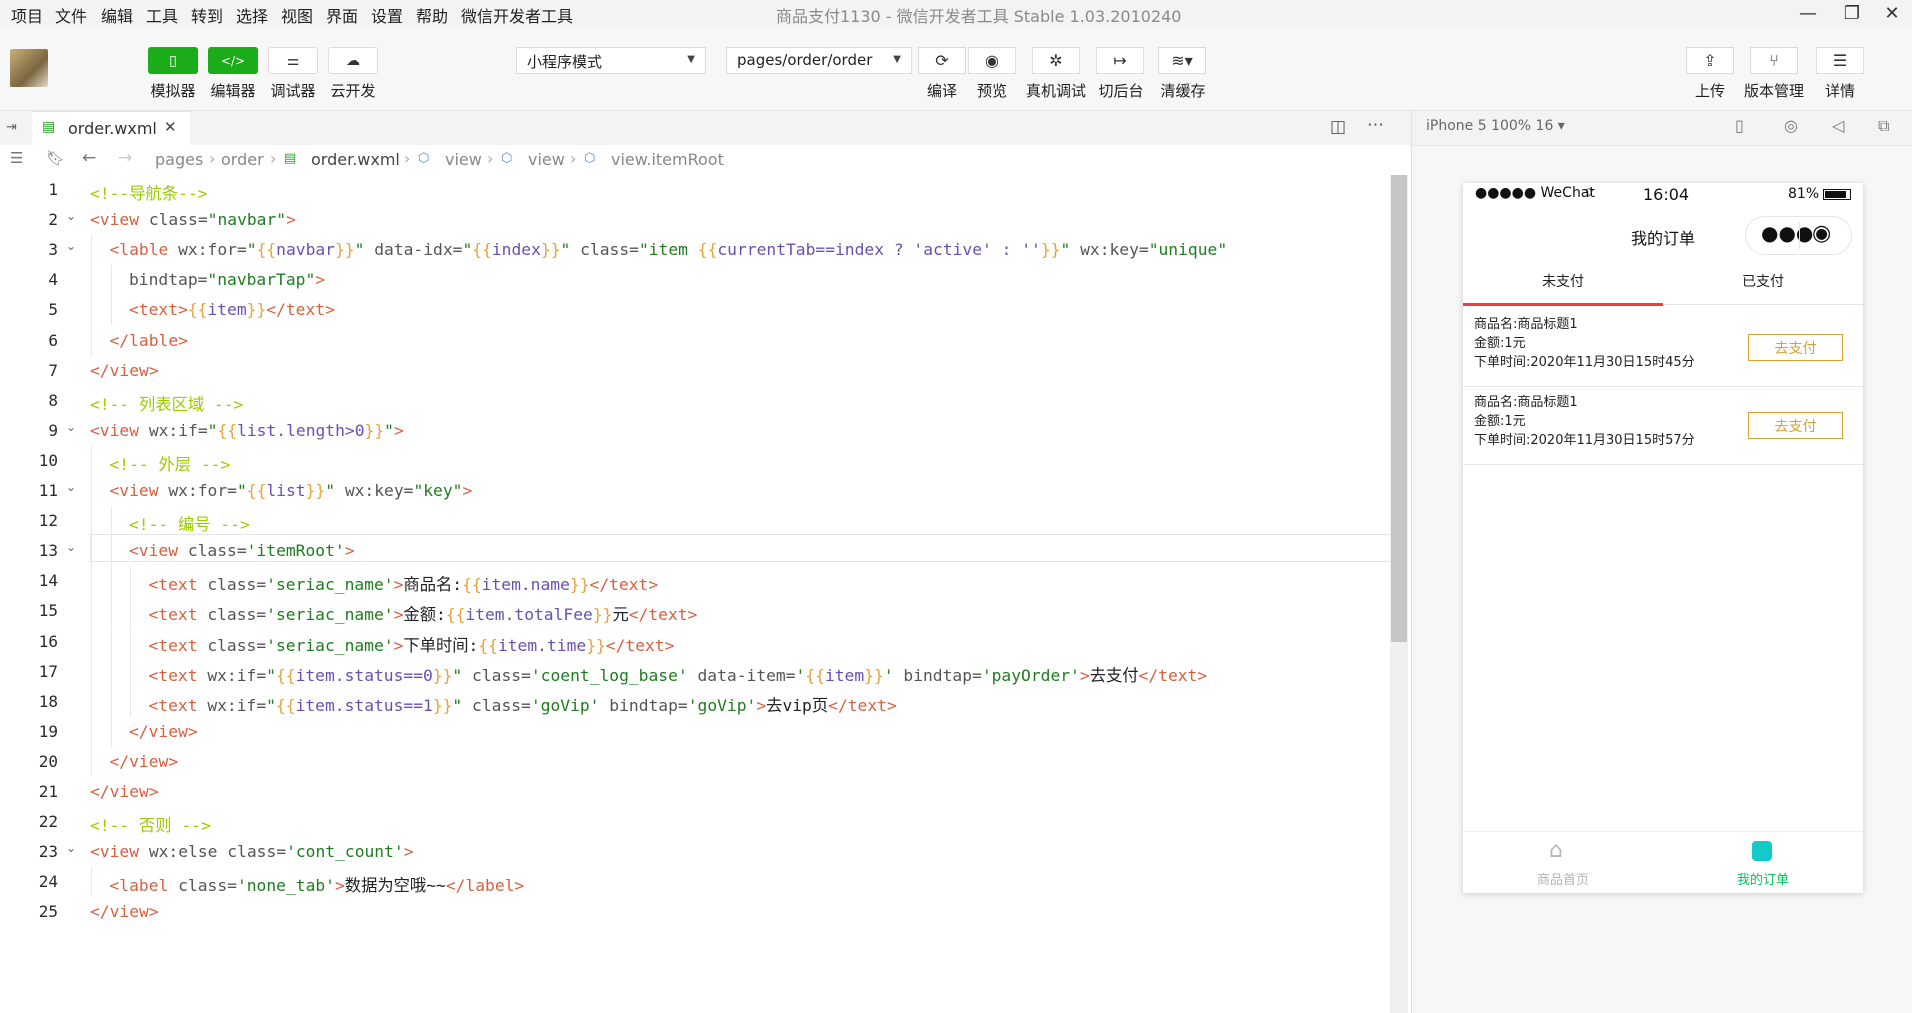 This screenshot has height=1013, width=1912. What do you see at coordinates (1883, 126) in the screenshot?
I see `detach-window-icon: ⧉` at bounding box center [1883, 126].